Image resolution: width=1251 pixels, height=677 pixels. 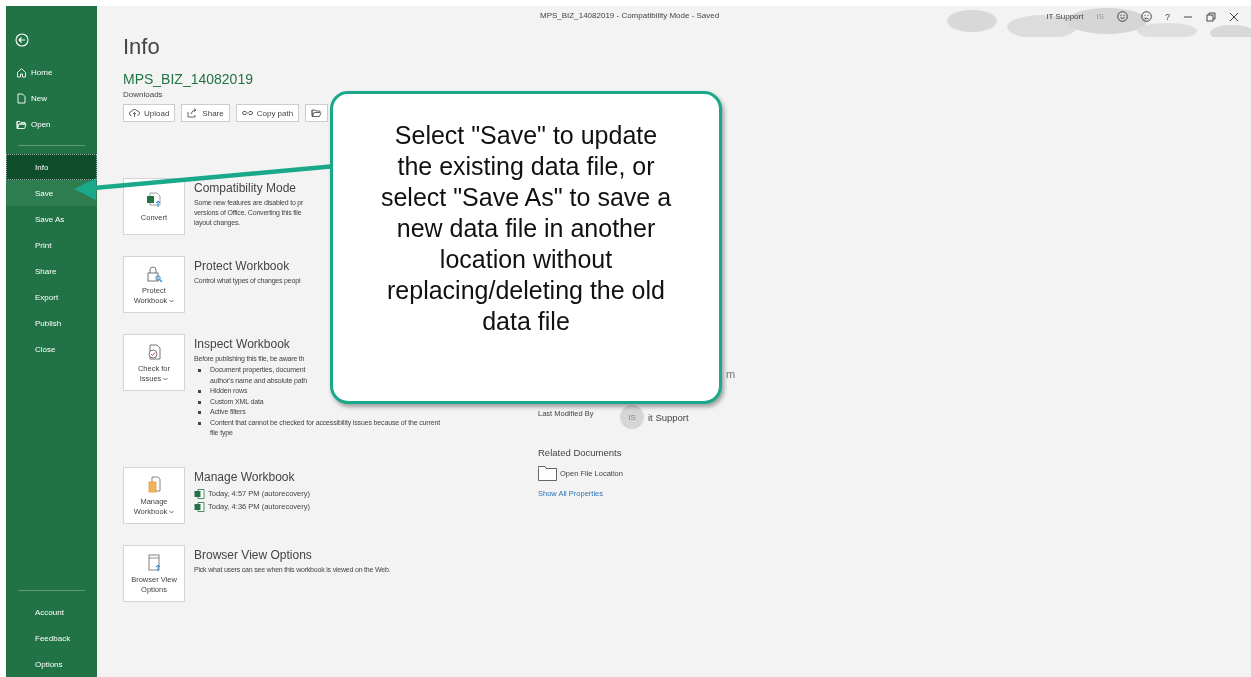 What do you see at coordinates (51, 98) in the screenshot?
I see `sidebar-item: New` at bounding box center [51, 98].